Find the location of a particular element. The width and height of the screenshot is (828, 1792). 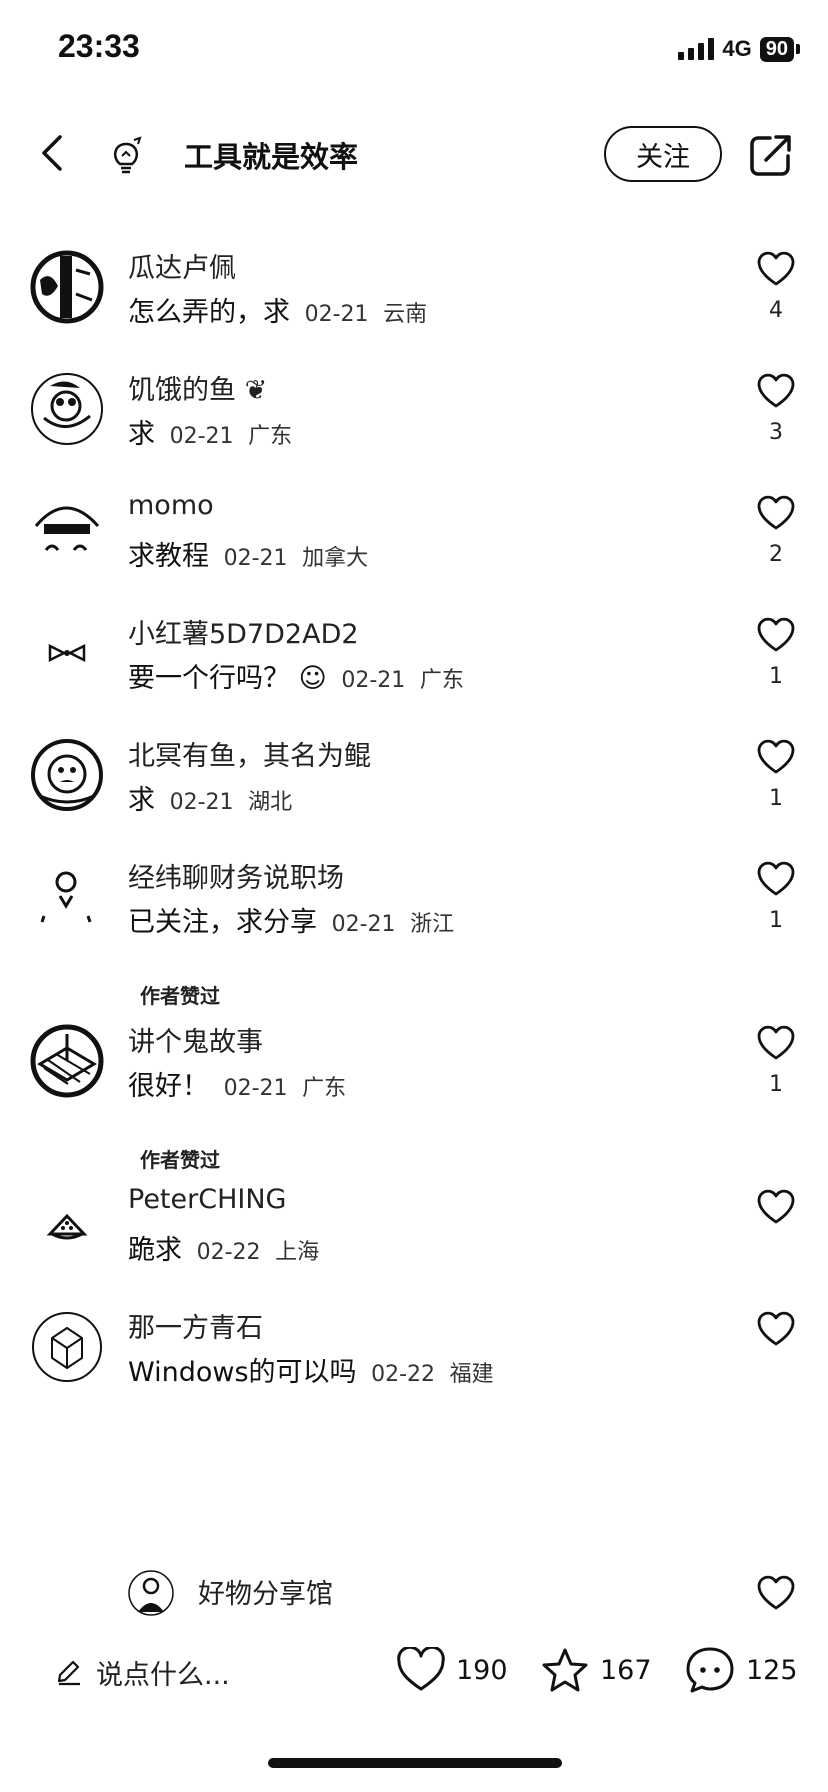

status-indicators: 4G 90 is located at coordinates (739, 49).